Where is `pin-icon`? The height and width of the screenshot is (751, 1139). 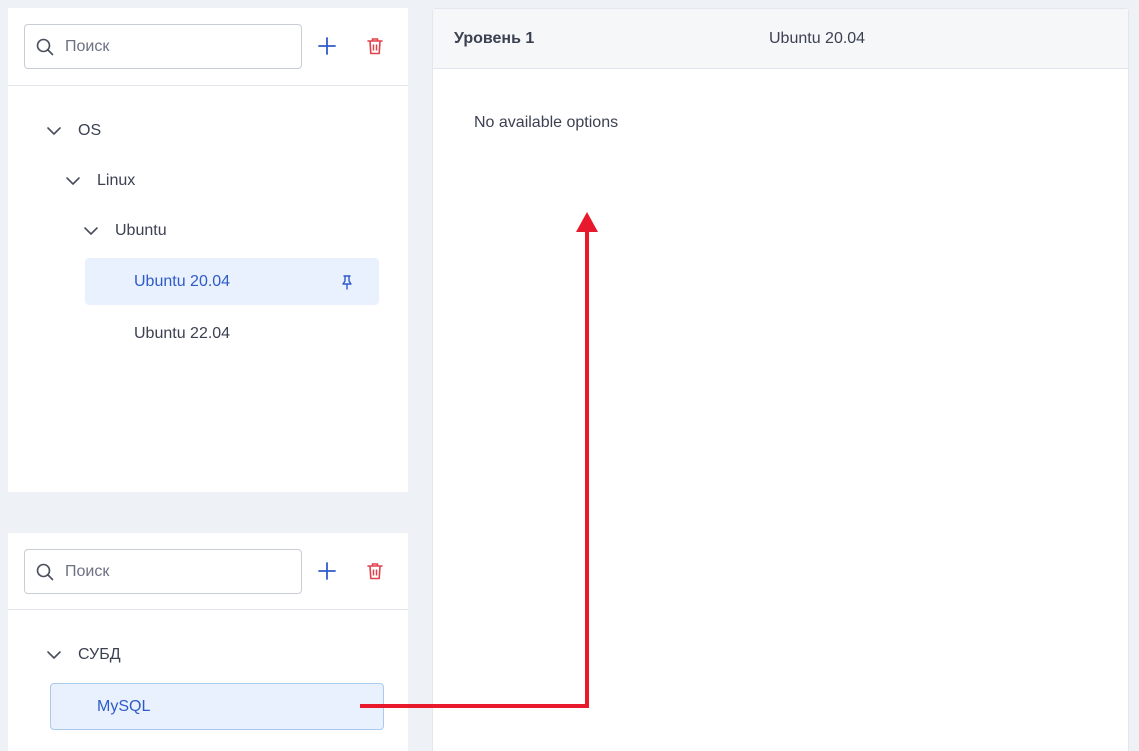
pin-icon is located at coordinates (347, 282).